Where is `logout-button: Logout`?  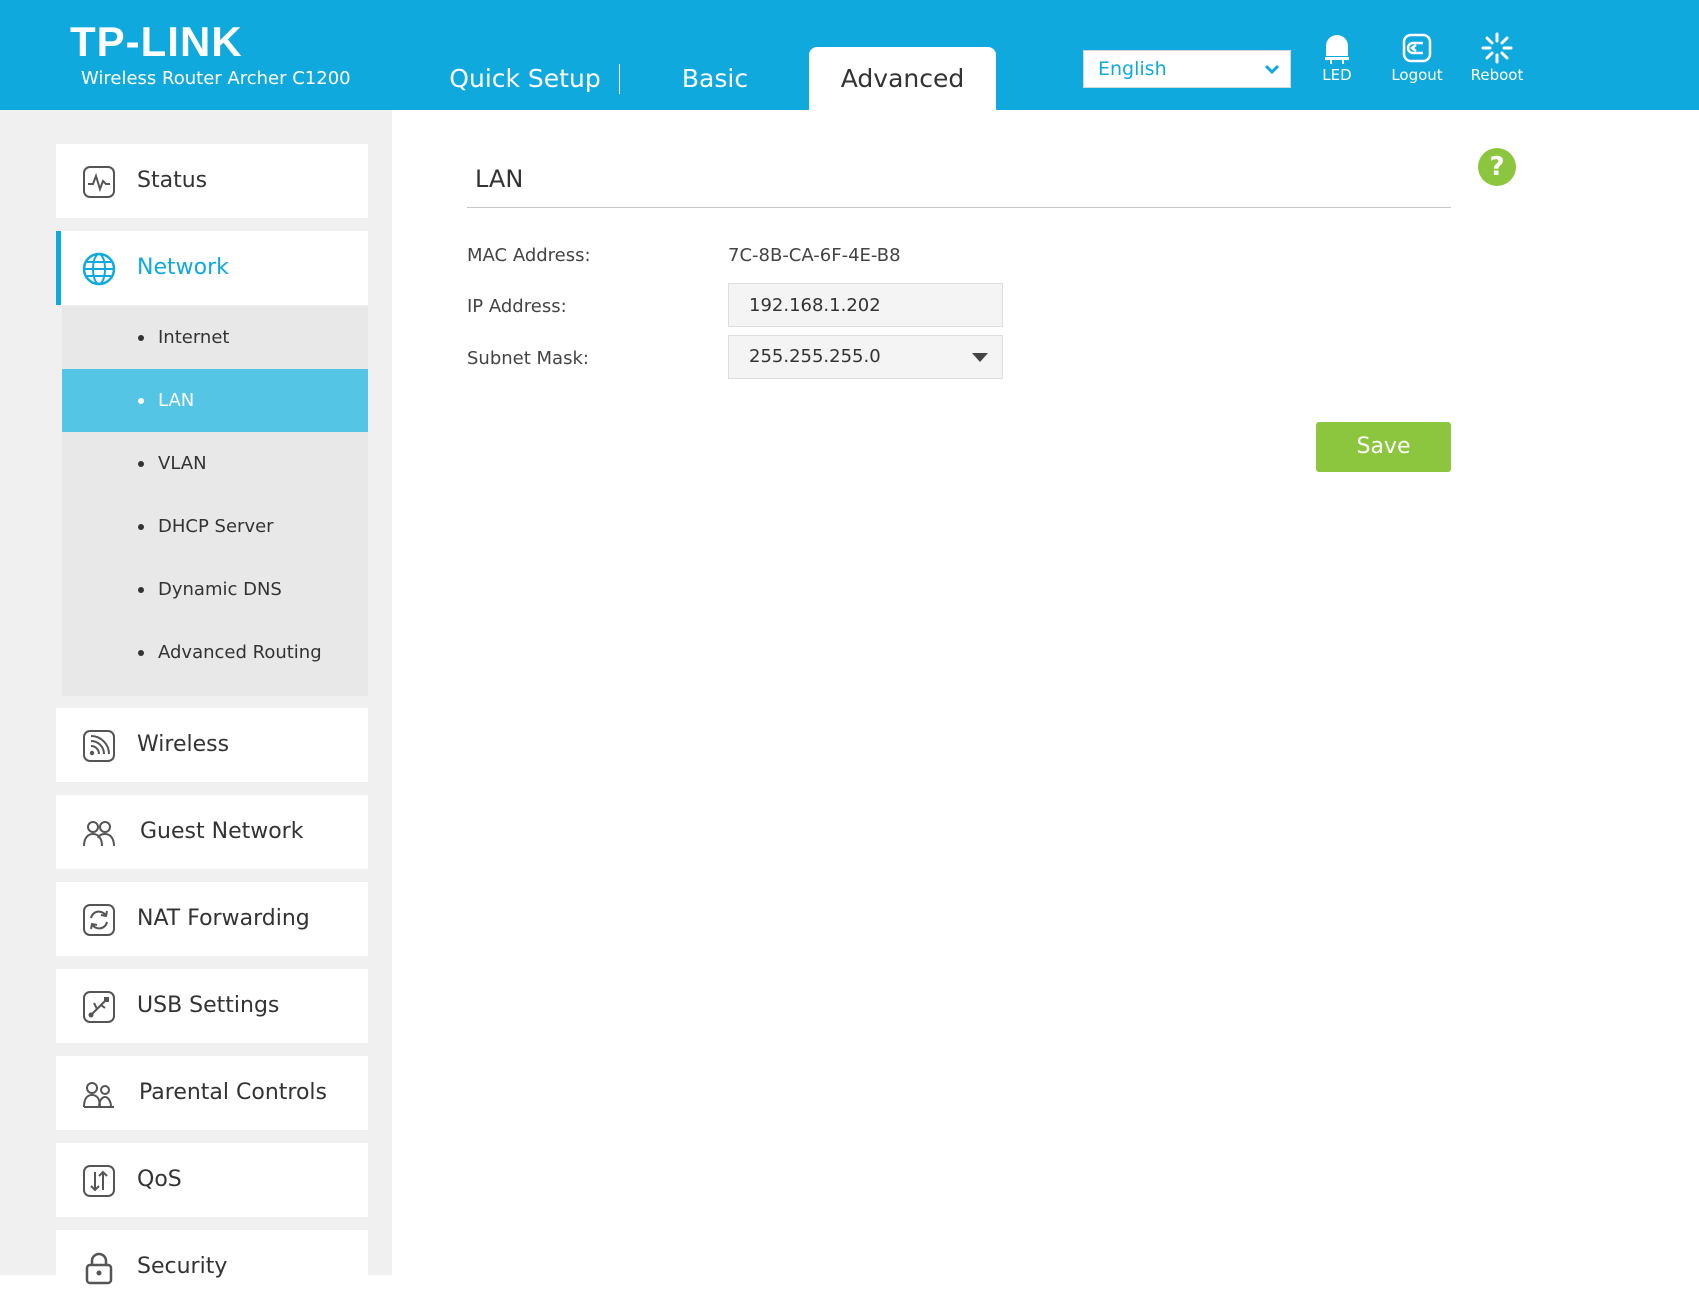 logout-button: Logout is located at coordinates (1417, 58).